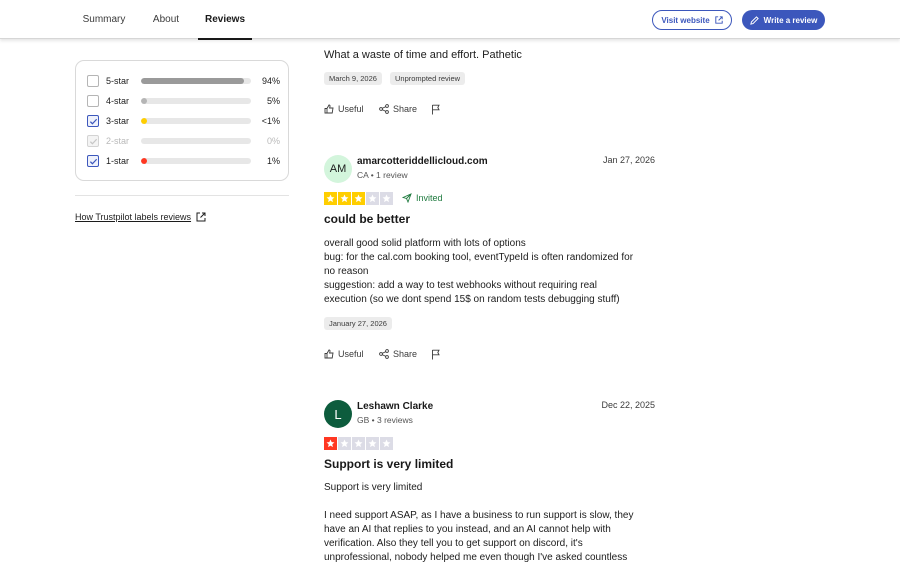  I want to click on visit-website-button: Visit website, so click(692, 20).